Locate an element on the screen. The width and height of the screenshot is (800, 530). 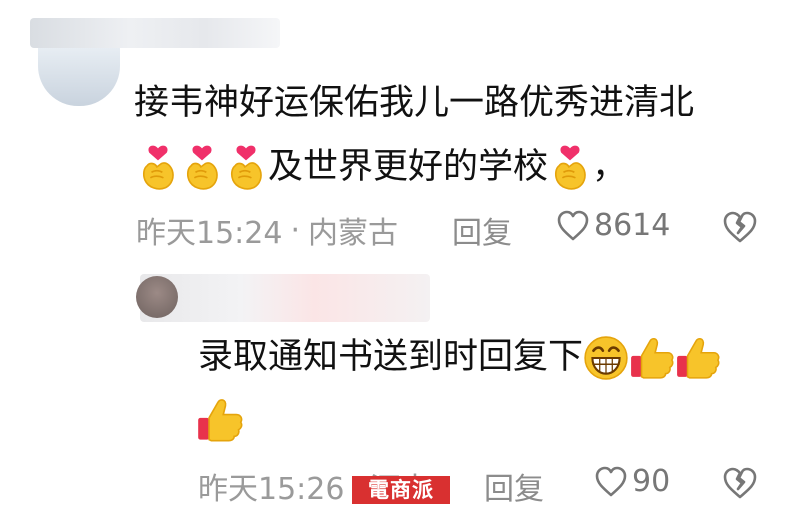
comment-text-line-2-body: 及世界更好的学校 is located at coordinates (408, 167).